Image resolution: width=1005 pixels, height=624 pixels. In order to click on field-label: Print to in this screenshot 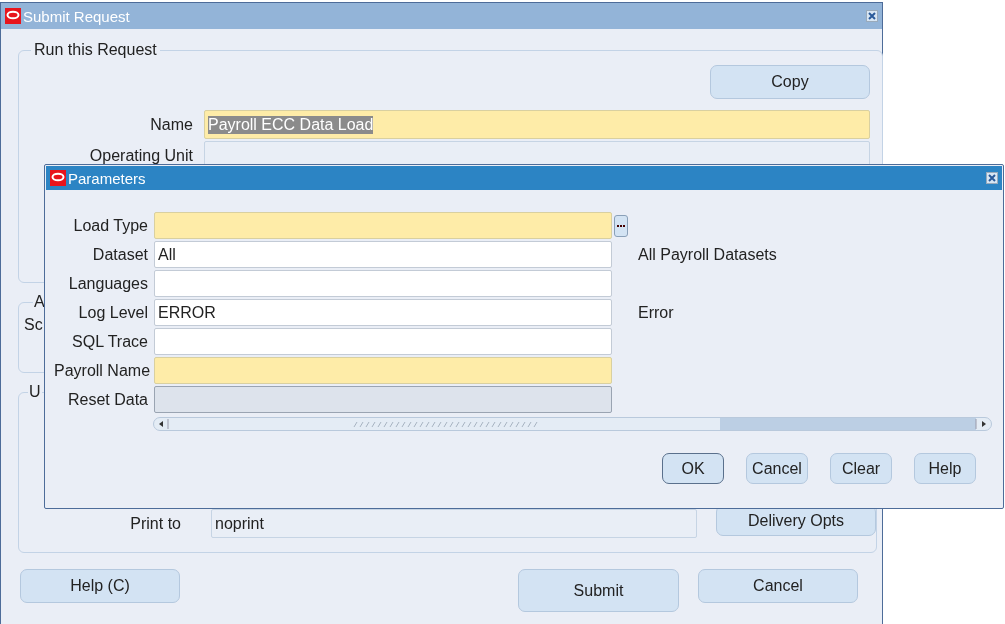, I will do `click(155, 524)`.